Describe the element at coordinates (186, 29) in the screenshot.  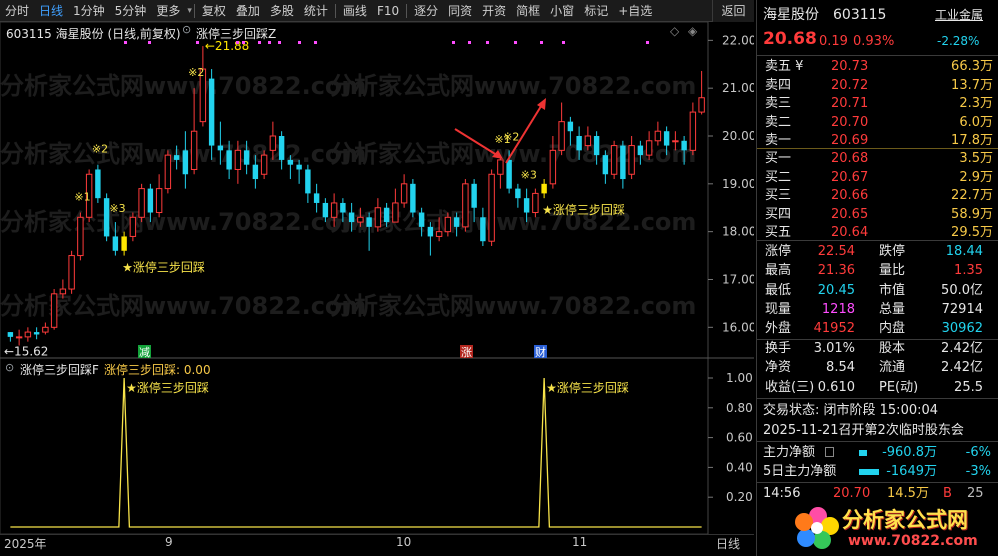
I see `formula-dropdown-icon: ⊙` at that location.